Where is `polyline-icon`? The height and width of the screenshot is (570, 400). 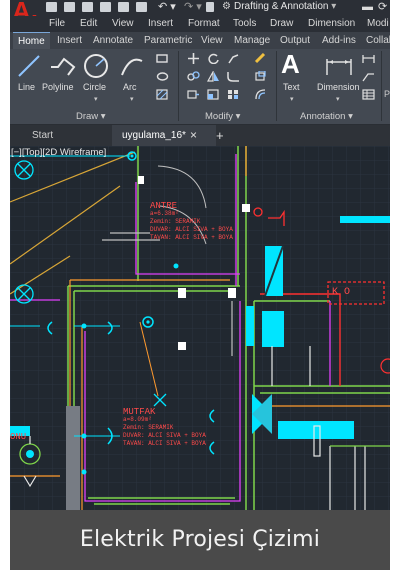 polyline-icon is located at coordinates (63, 66).